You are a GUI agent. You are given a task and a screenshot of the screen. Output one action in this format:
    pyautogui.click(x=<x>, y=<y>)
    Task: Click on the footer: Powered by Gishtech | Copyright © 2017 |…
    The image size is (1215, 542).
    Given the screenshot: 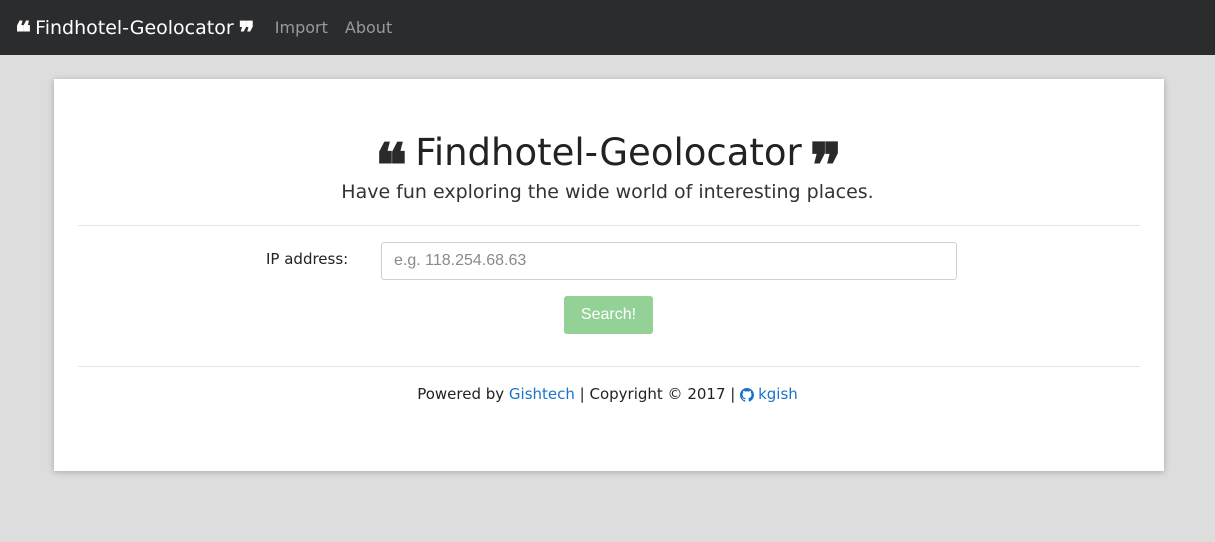 What is the action you would take?
    pyautogui.click(x=607, y=394)
    